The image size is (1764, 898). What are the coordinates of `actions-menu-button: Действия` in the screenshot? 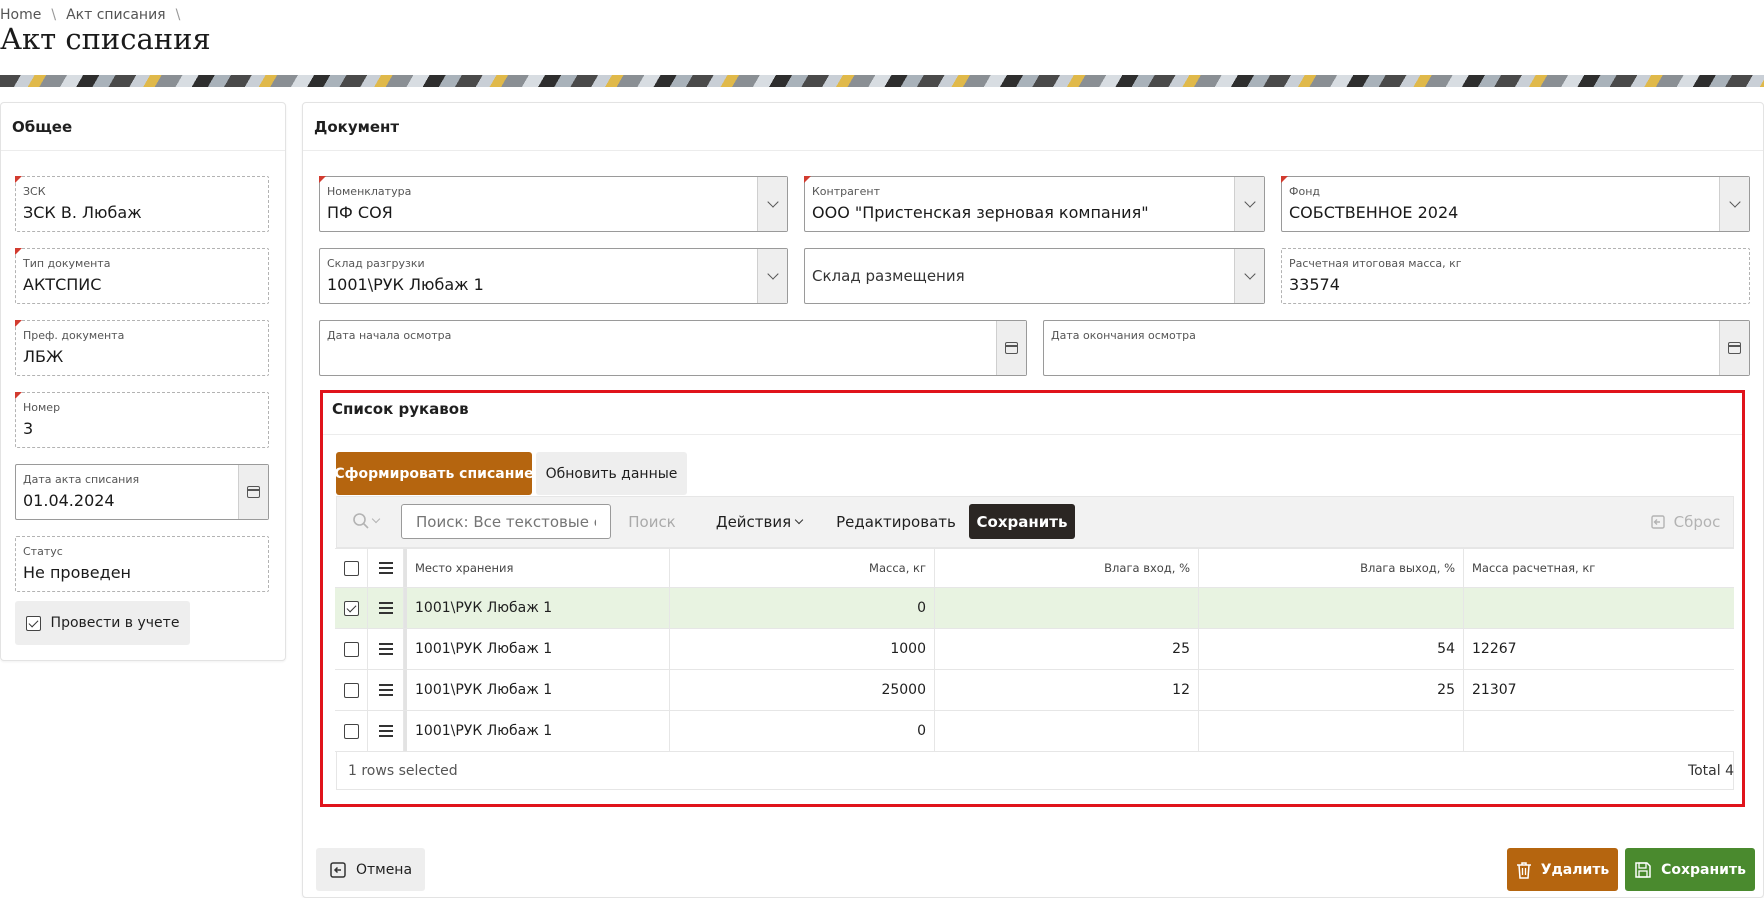 It's located at (759, 522).